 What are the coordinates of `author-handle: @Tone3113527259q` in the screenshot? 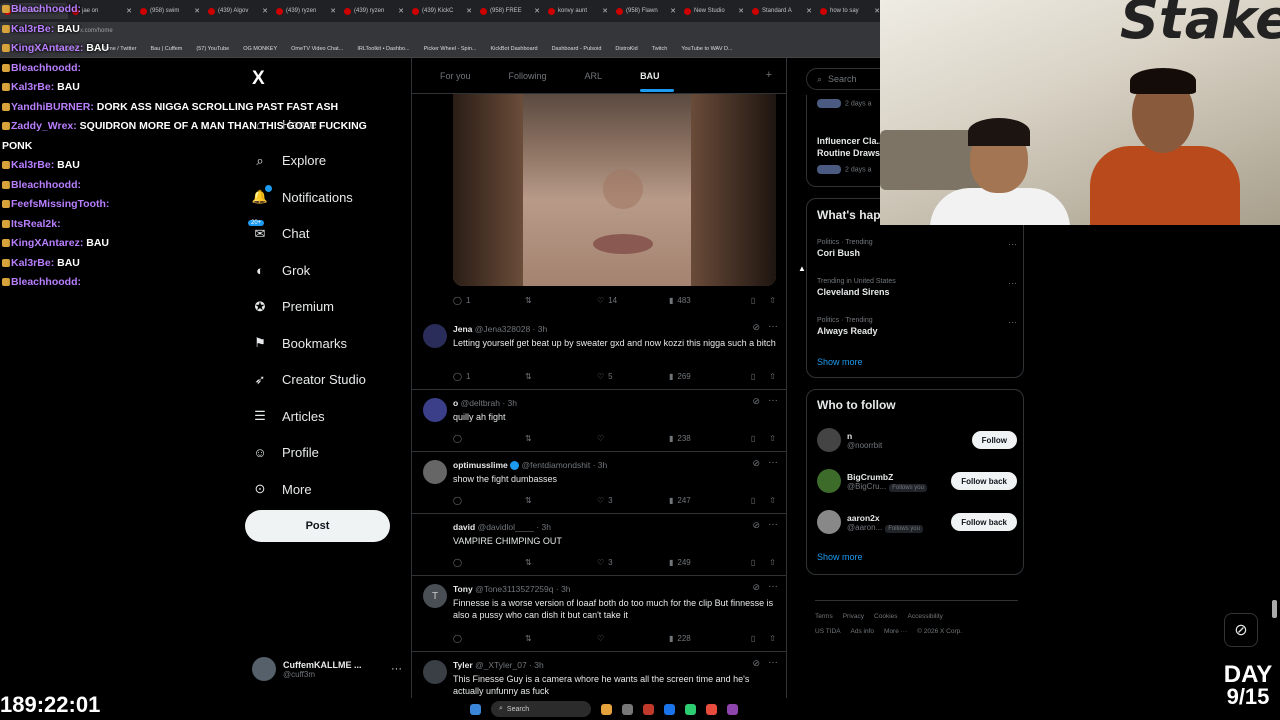 It's located at (514, 589).